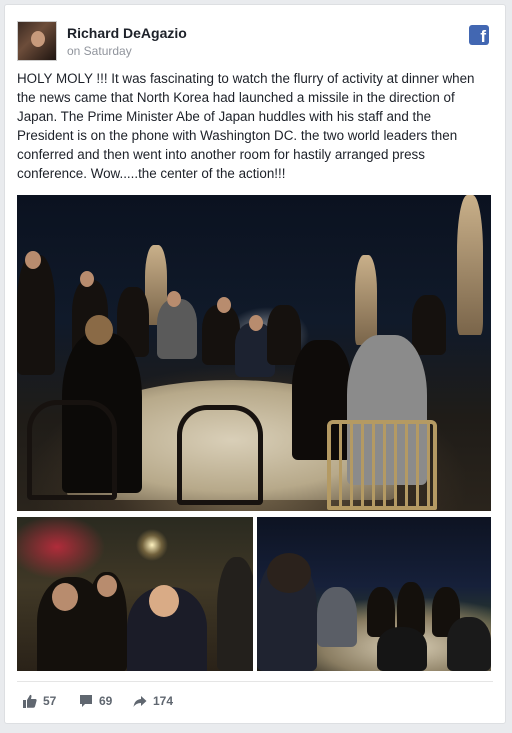 This screenshot has width=512, height=733. What do you see at coordinates (135, 594) in the screenshot?
I see `photo-bottom-left` at bounding box center [135, 594].